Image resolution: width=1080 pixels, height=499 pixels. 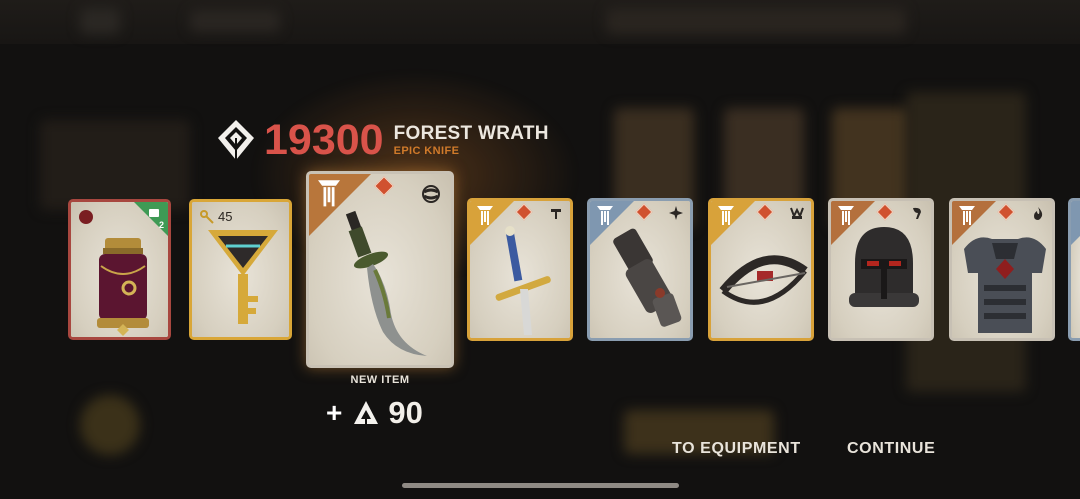 I want to click on burst-icon, so click(x=676, y=213).